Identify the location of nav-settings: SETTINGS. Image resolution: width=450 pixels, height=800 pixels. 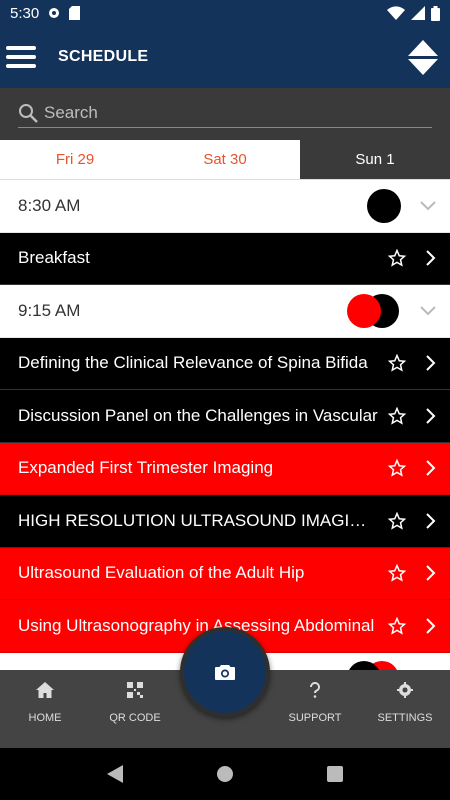
(405, 709).